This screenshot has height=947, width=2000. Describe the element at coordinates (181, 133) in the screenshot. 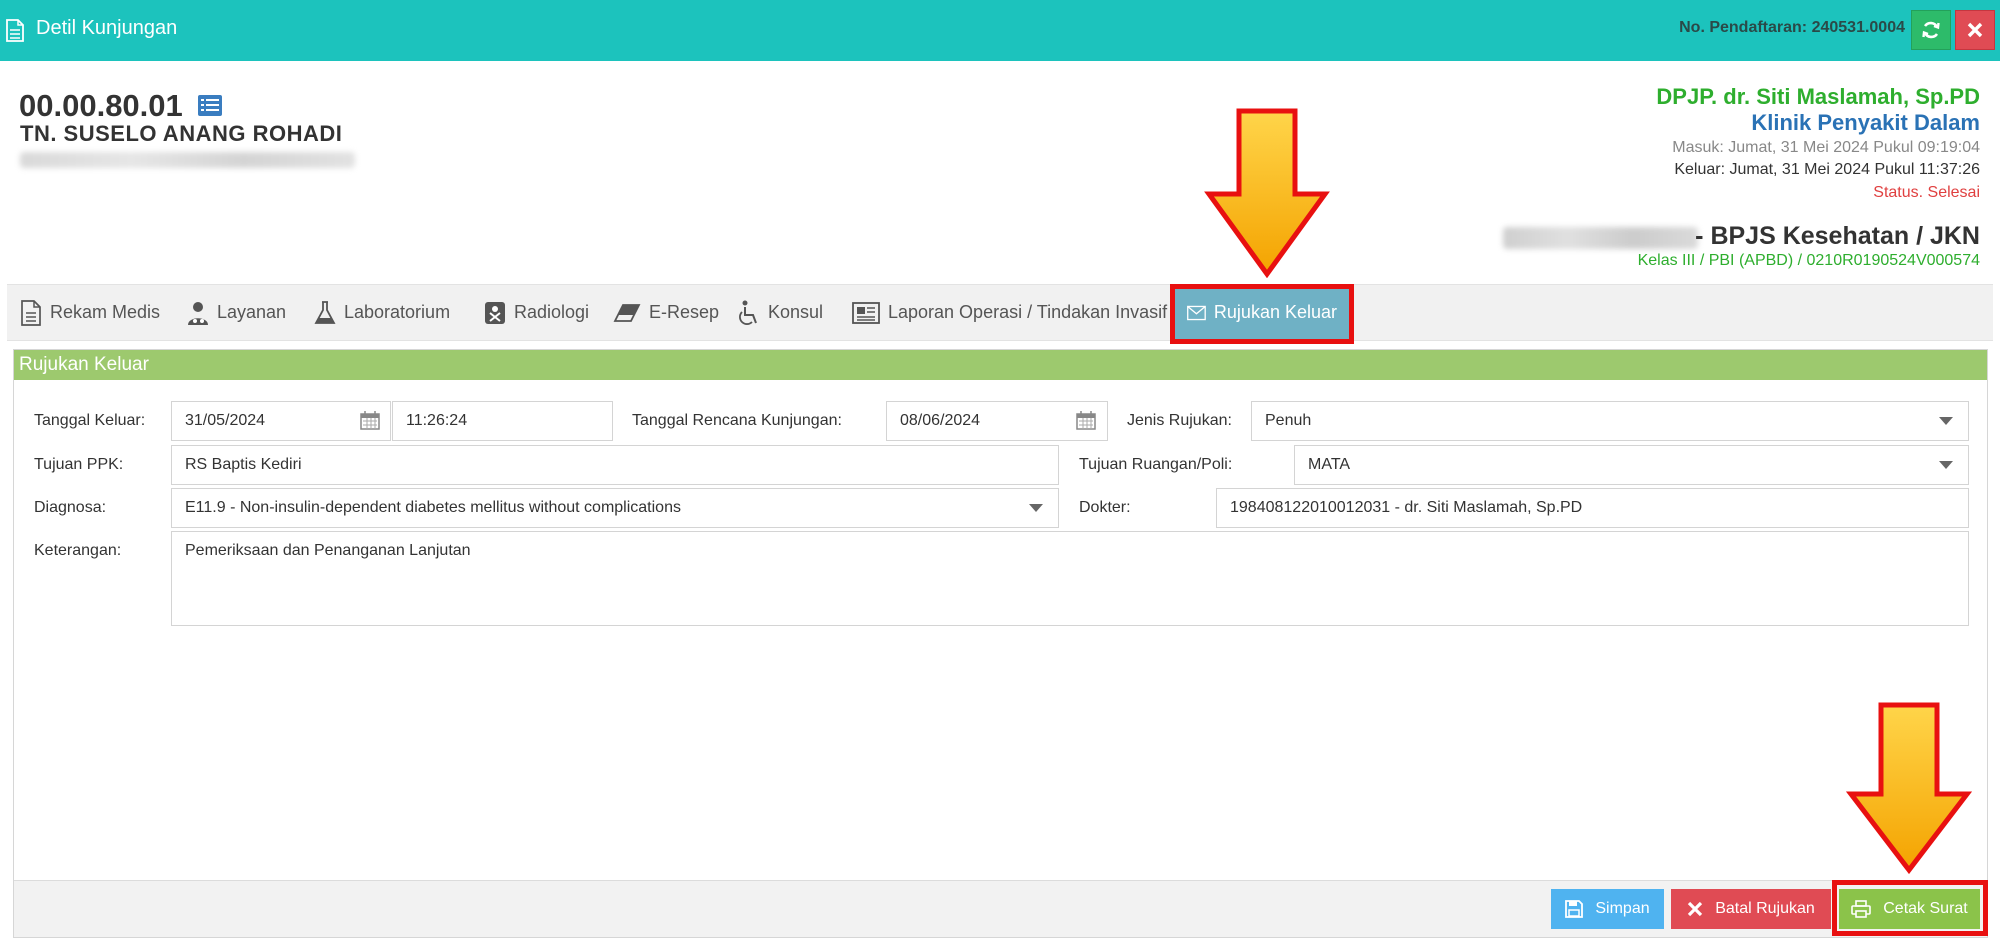

I see `patient-name: TN. SUSELO ANANG ROHADI` at that location.